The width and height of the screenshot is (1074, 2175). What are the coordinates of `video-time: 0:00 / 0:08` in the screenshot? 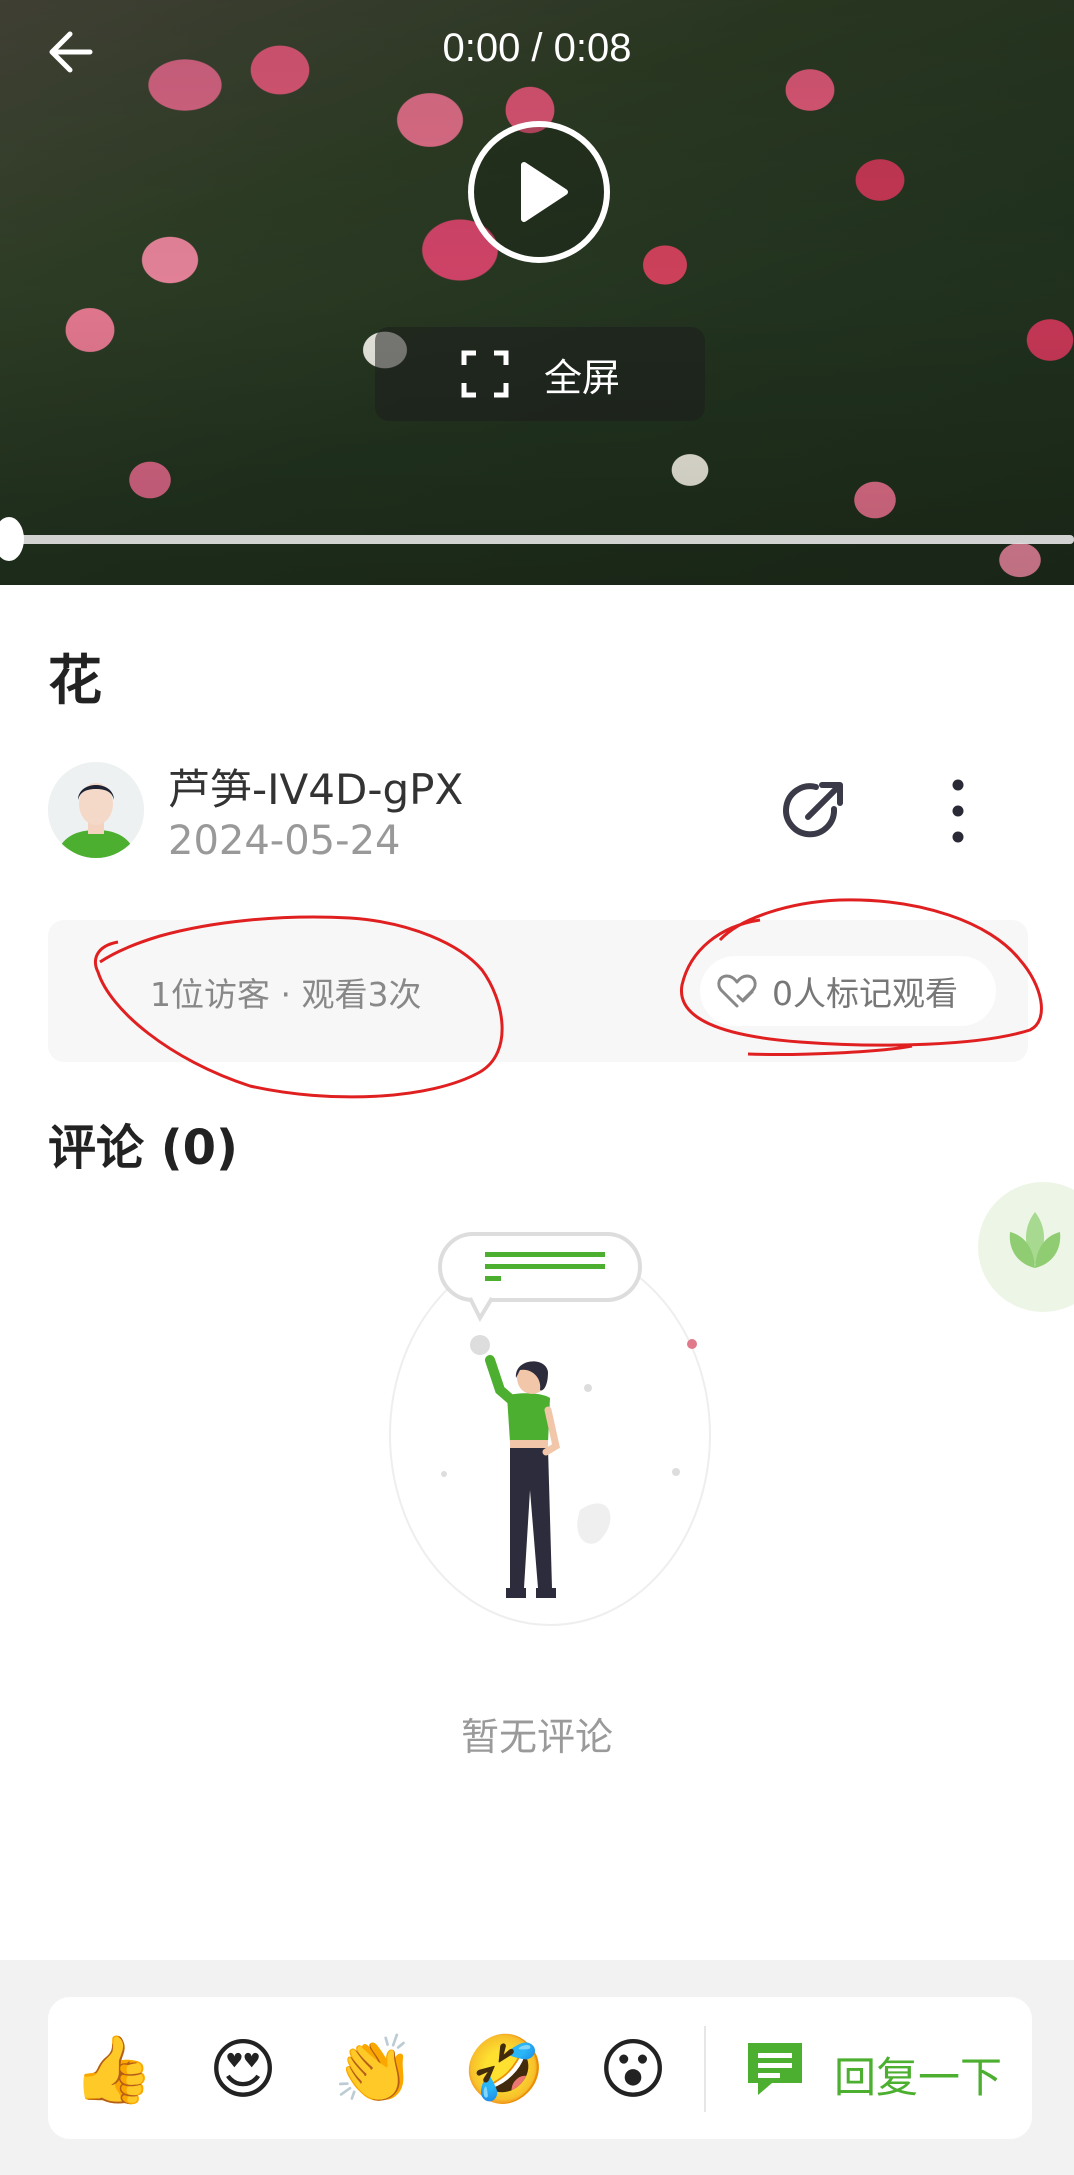 It's located at (537, 48).